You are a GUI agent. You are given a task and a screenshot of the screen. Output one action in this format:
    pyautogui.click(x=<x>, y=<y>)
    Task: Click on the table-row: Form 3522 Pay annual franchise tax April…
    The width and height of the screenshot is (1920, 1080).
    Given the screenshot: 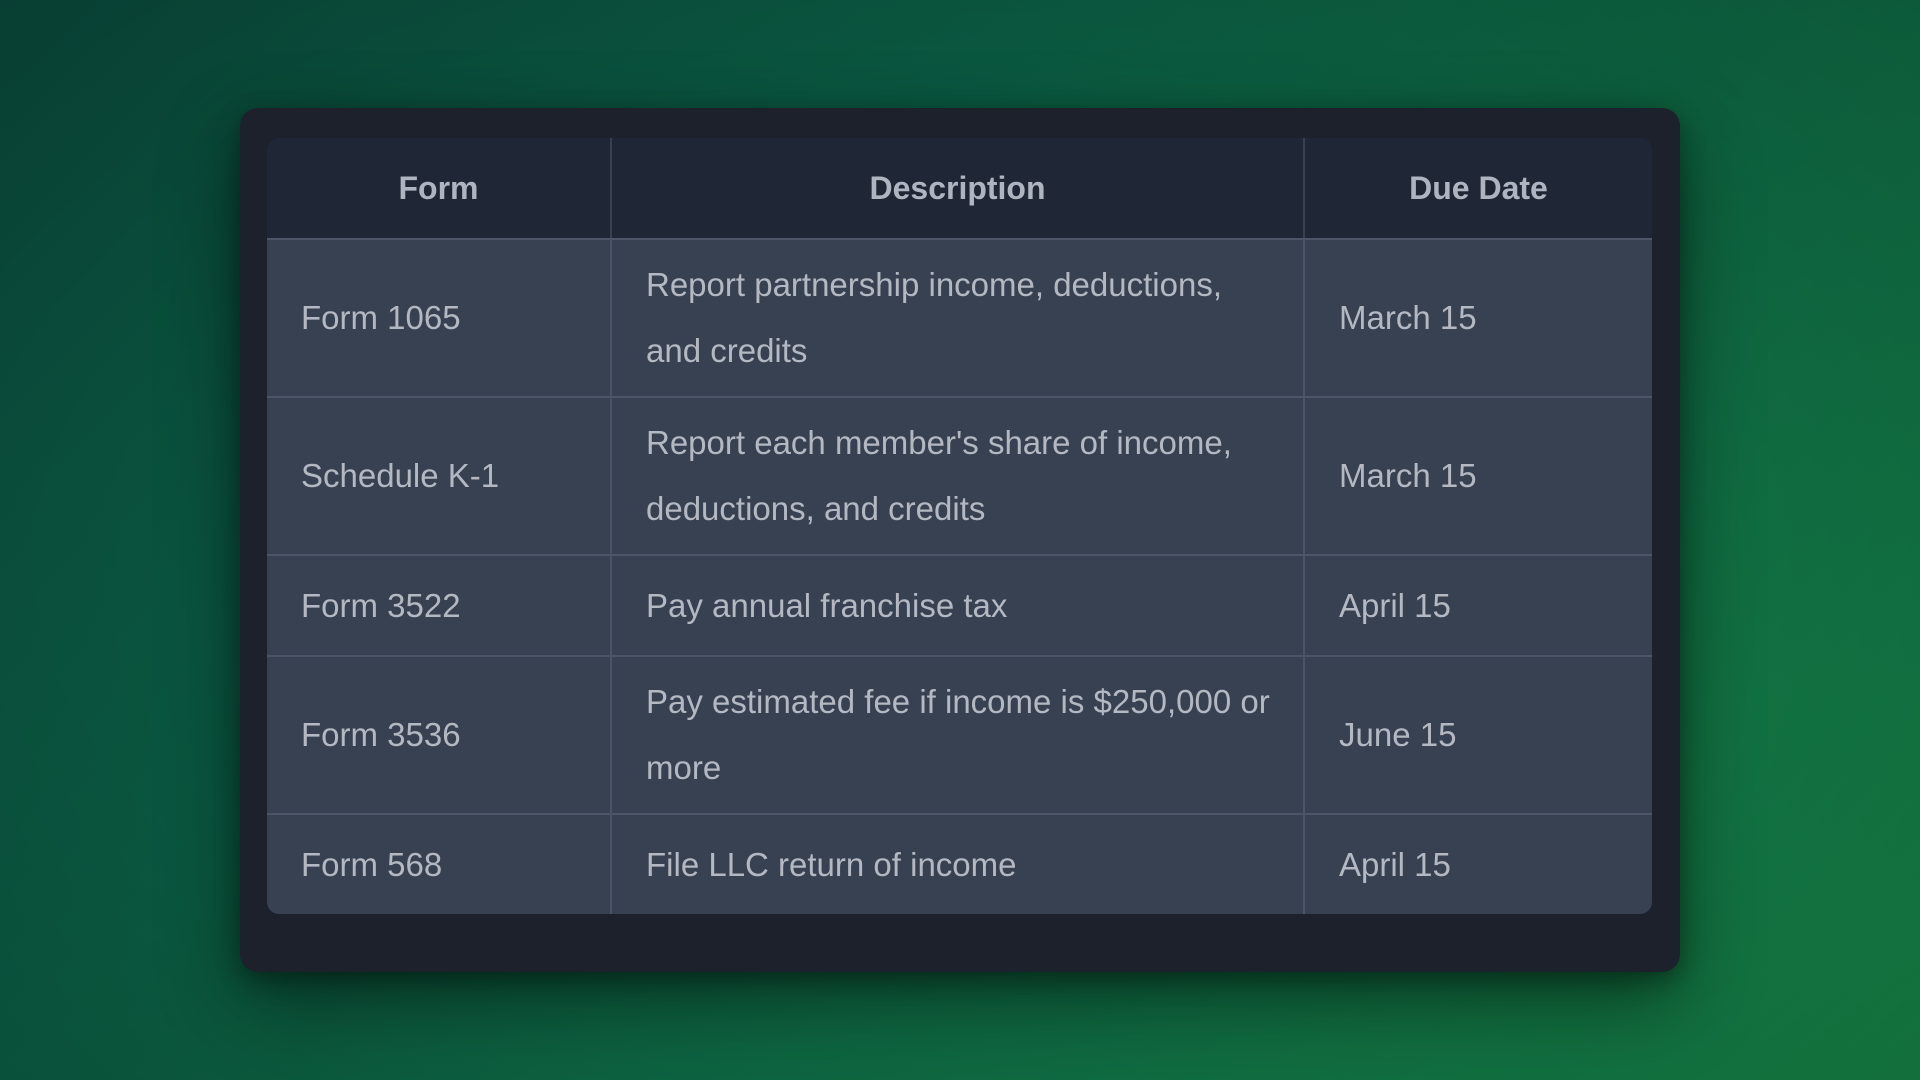 What is the action you would take?
    pyautogui.click(x=959, y=604)
    